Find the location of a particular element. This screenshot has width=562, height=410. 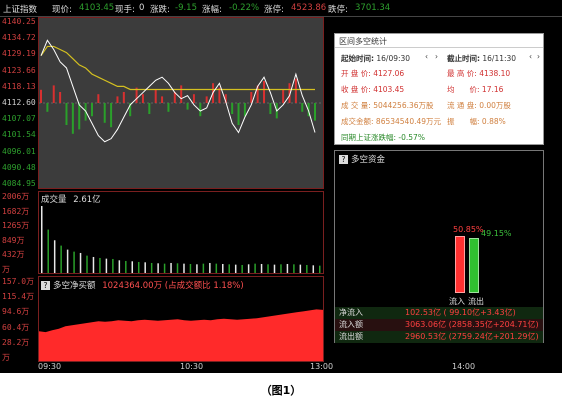

net-tick: 万 is located at coordinates (6, 357).